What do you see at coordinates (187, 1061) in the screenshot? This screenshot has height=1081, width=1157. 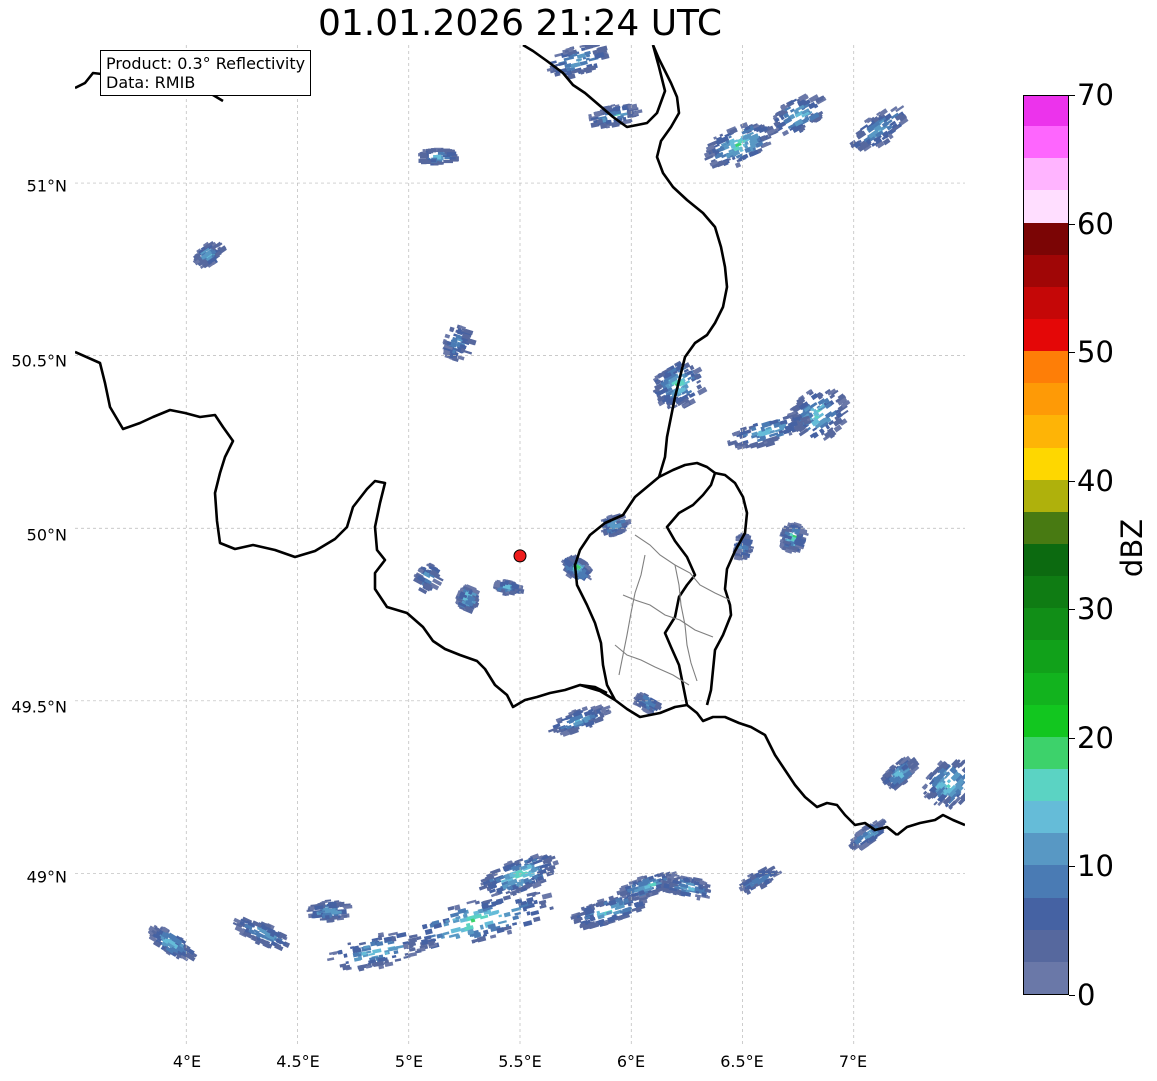 I see `x-tick-label: 4°E` at bounding box center [187, 1061].